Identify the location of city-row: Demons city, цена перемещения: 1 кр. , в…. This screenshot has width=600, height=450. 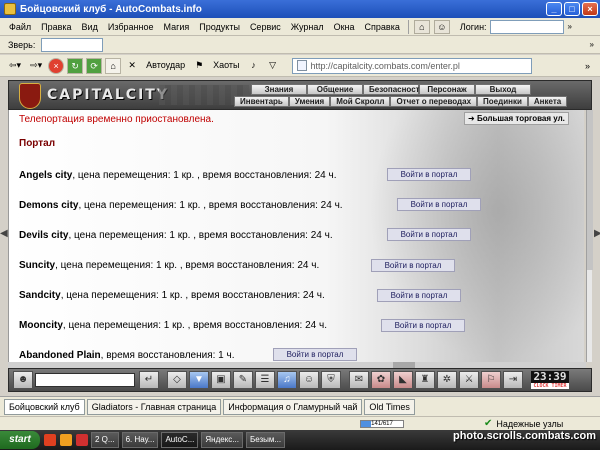
(181, 205).